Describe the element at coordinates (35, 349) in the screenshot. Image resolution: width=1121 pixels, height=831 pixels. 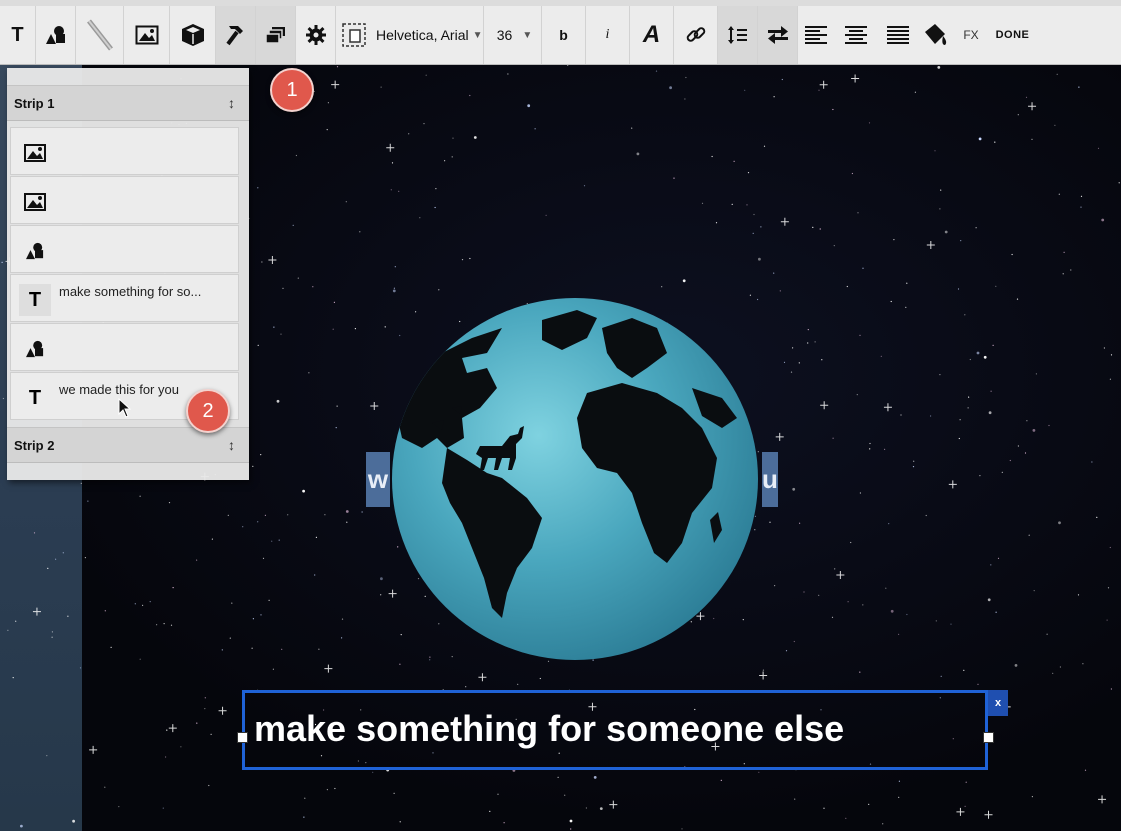
I see `shapes-icon` at that location.